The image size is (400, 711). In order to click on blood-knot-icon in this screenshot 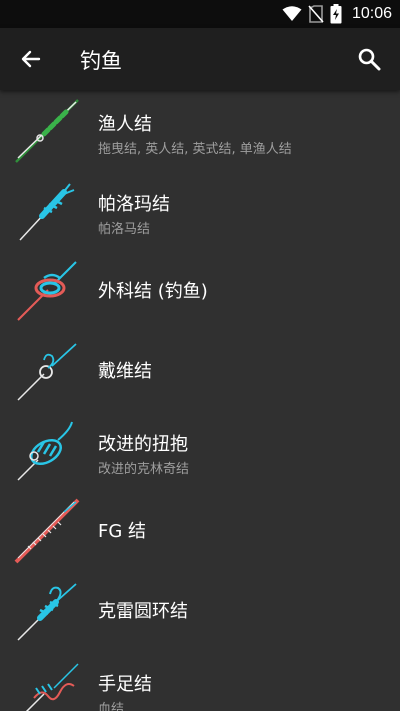, I will do `click(52, 687)`.